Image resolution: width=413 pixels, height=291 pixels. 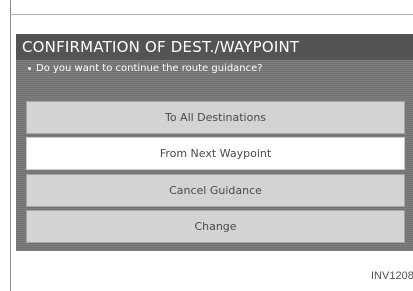 What do you see at coordinates (392, 276) in the screenshot?
I see `figure-code: INV1208` at bounding box center [392, 276].